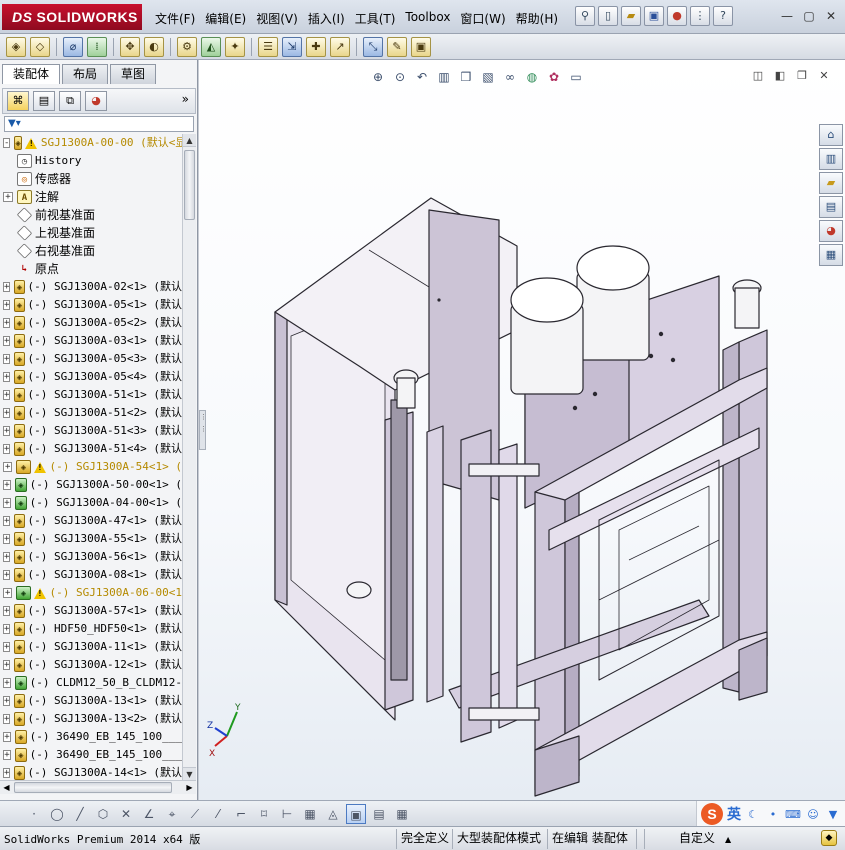 The width and height of the screenshot is (845, 850). What do you see at coordinates (91, 575) in the screenshot?
I see `tree-node: + ◈ (-) SGJ1300A-08<1> (默认` at bounding box center [91, 575].